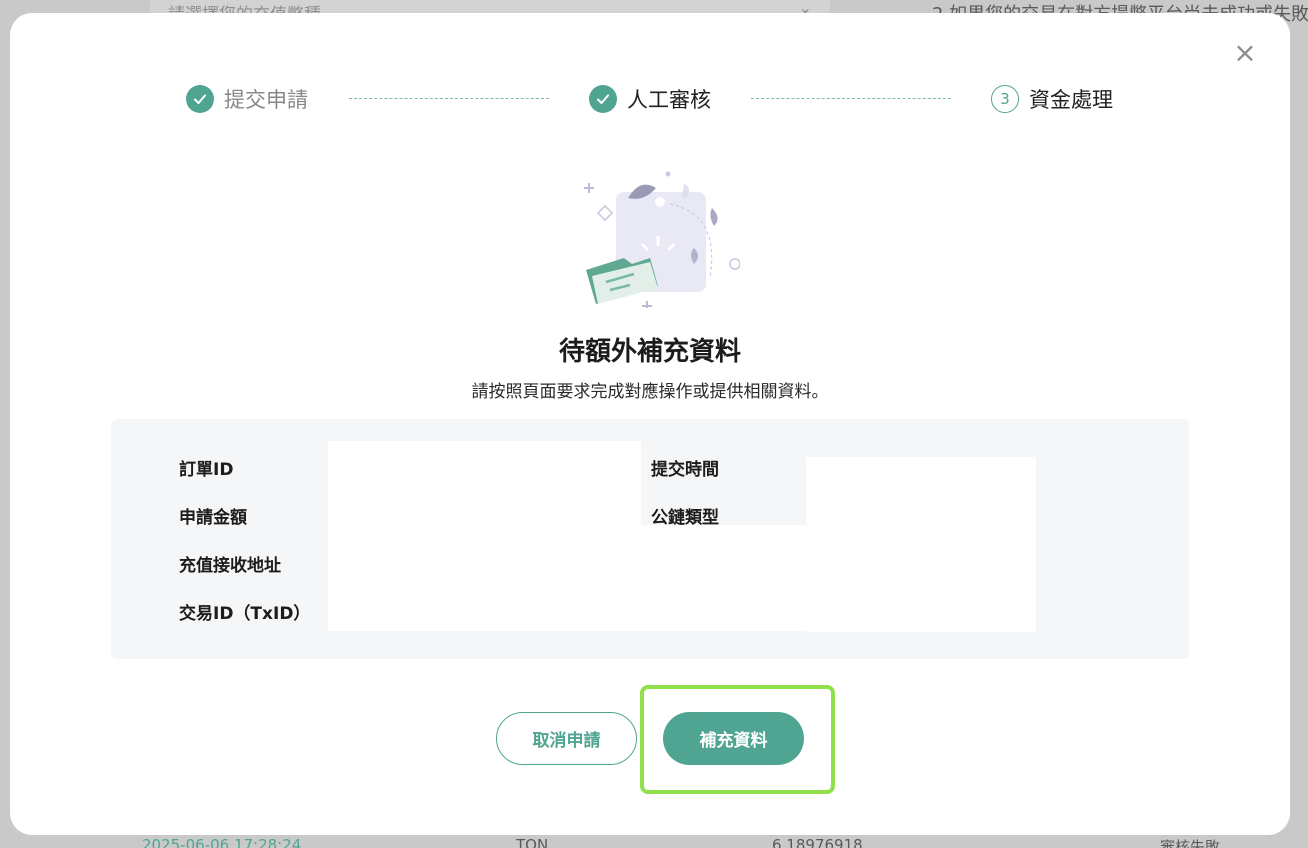 The width and height of the screenshot is (1308, 848). What do you see at coordinates (1190, 843) in the screenshot?
I see `row-status: 審核失敗` at bounding box center [1190, 843].